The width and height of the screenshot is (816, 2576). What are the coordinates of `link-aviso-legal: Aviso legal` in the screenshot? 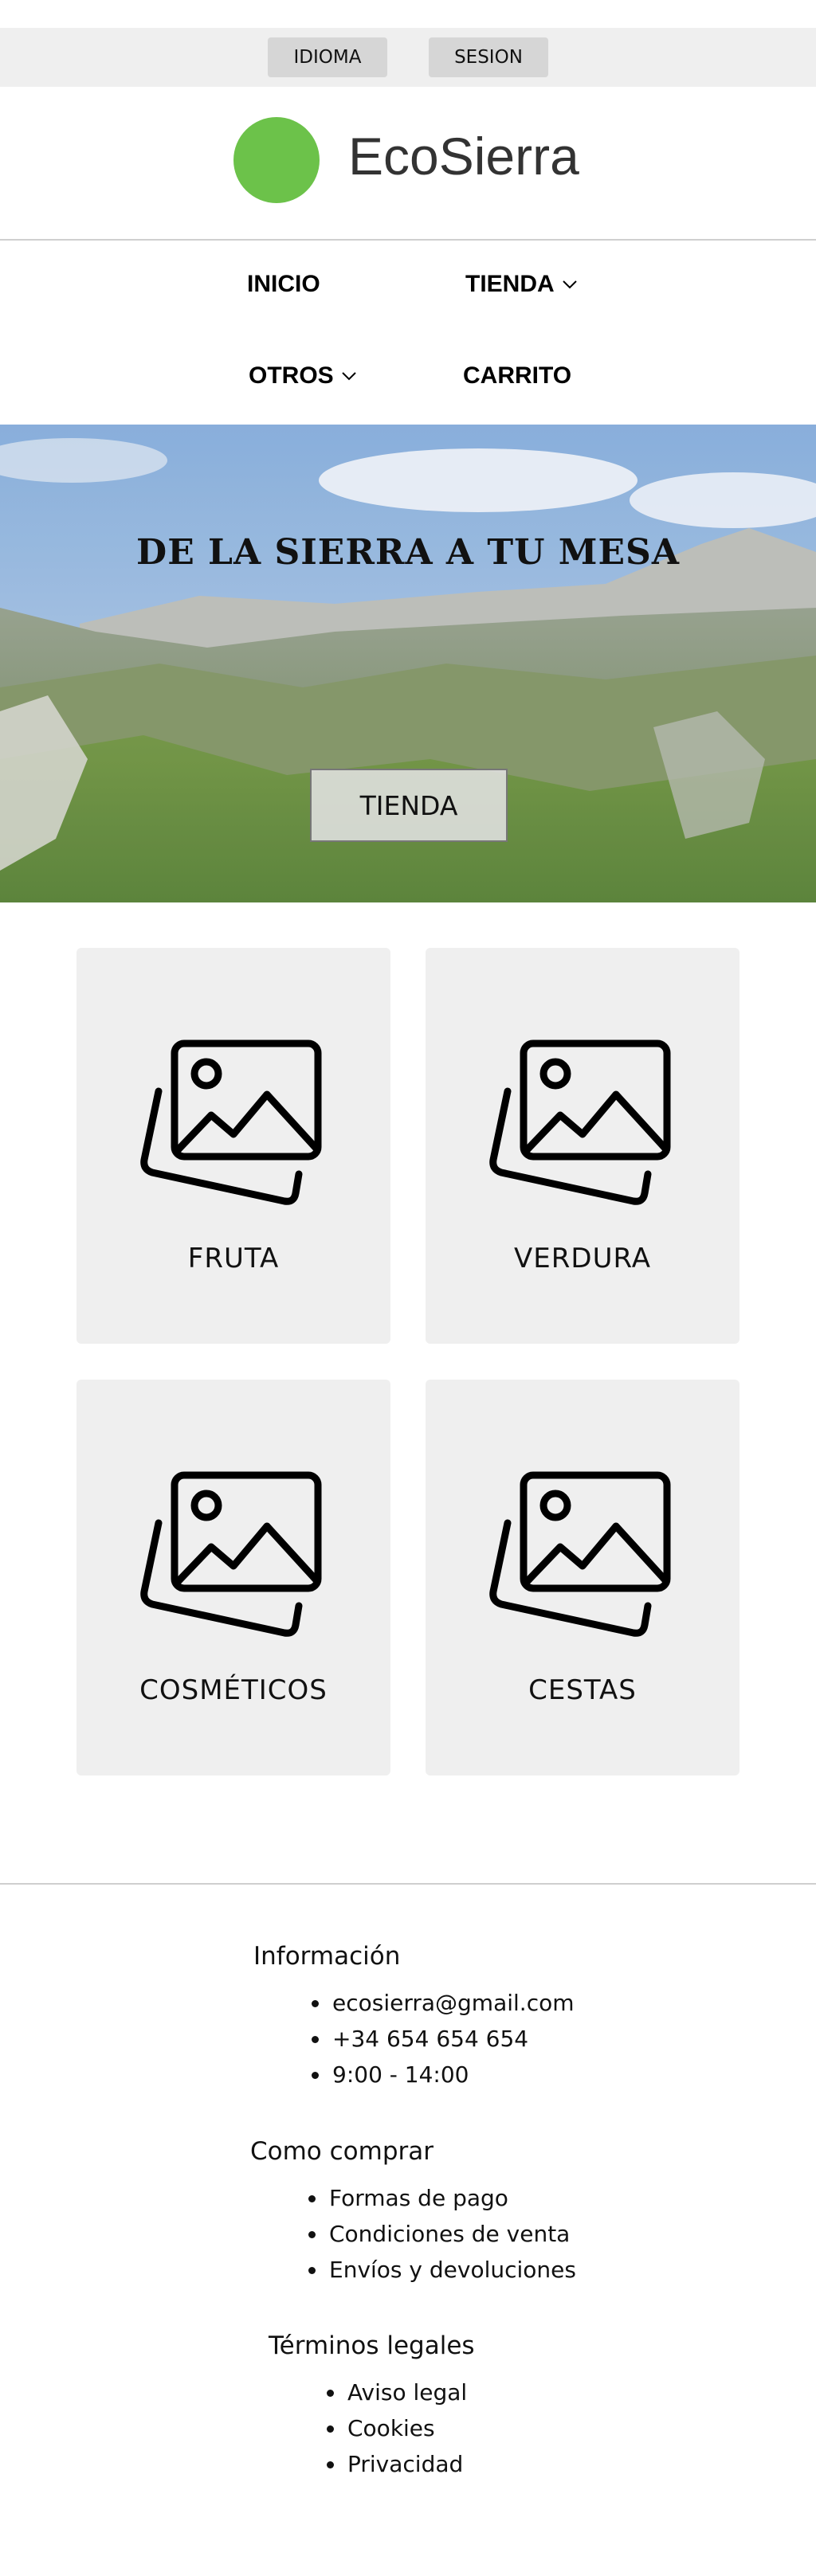 It's located at (401, 2392).